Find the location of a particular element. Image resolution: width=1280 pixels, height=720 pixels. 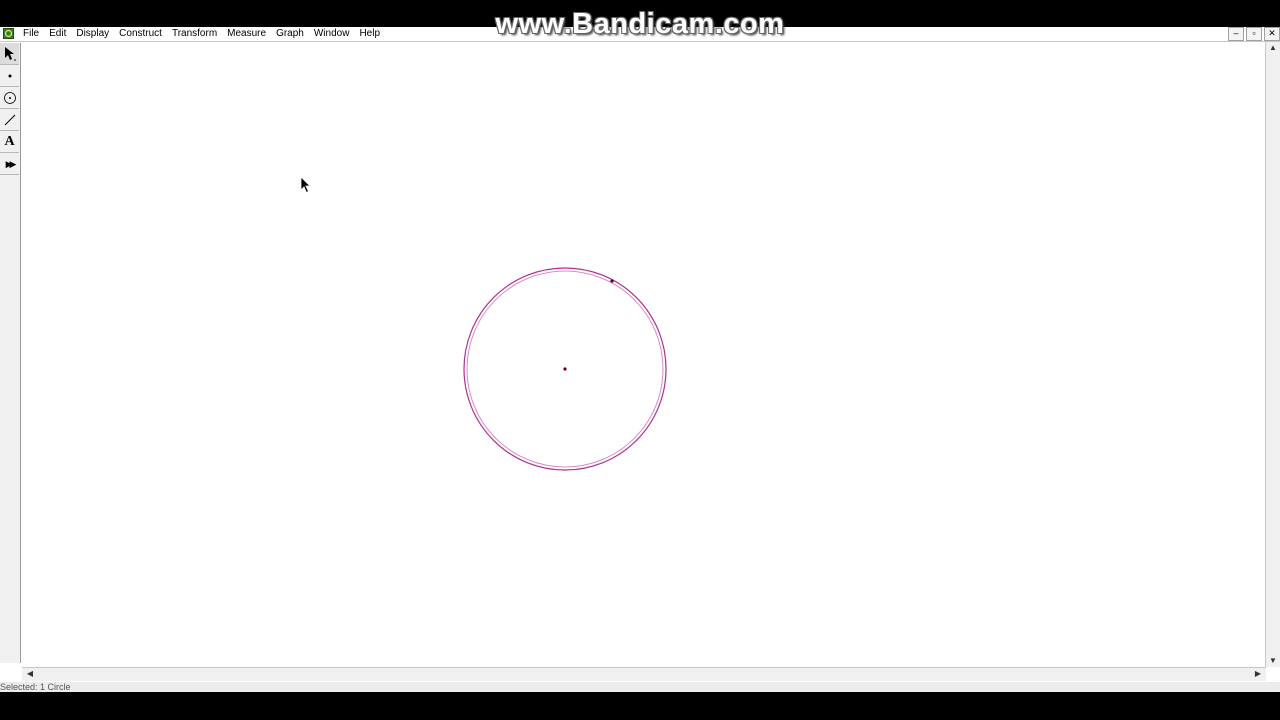

custom-tool: ▶▶ is located at coordinates (9, 164).